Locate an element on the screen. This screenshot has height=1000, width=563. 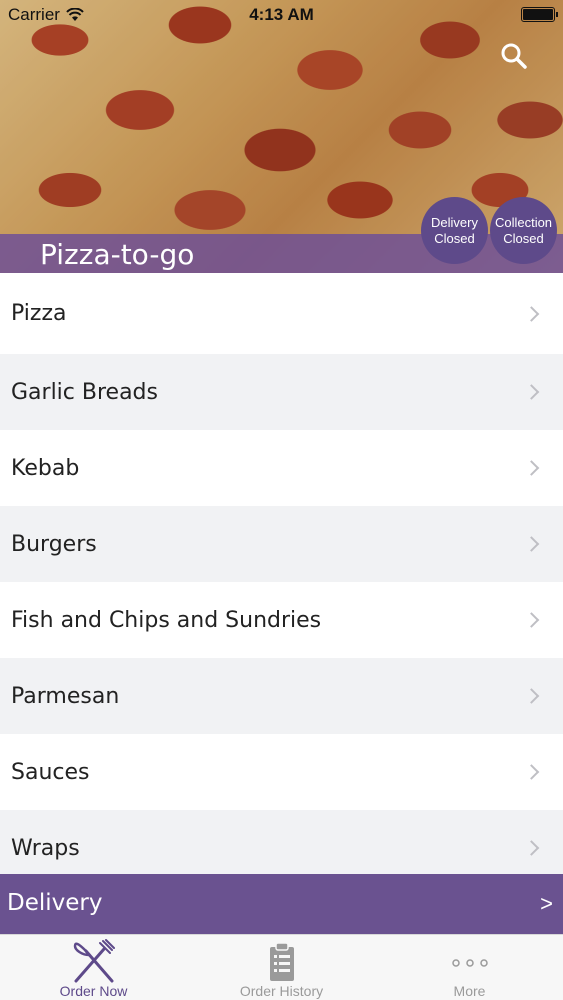
menu-item-label: Pizza is located at coordinates (39, 313).